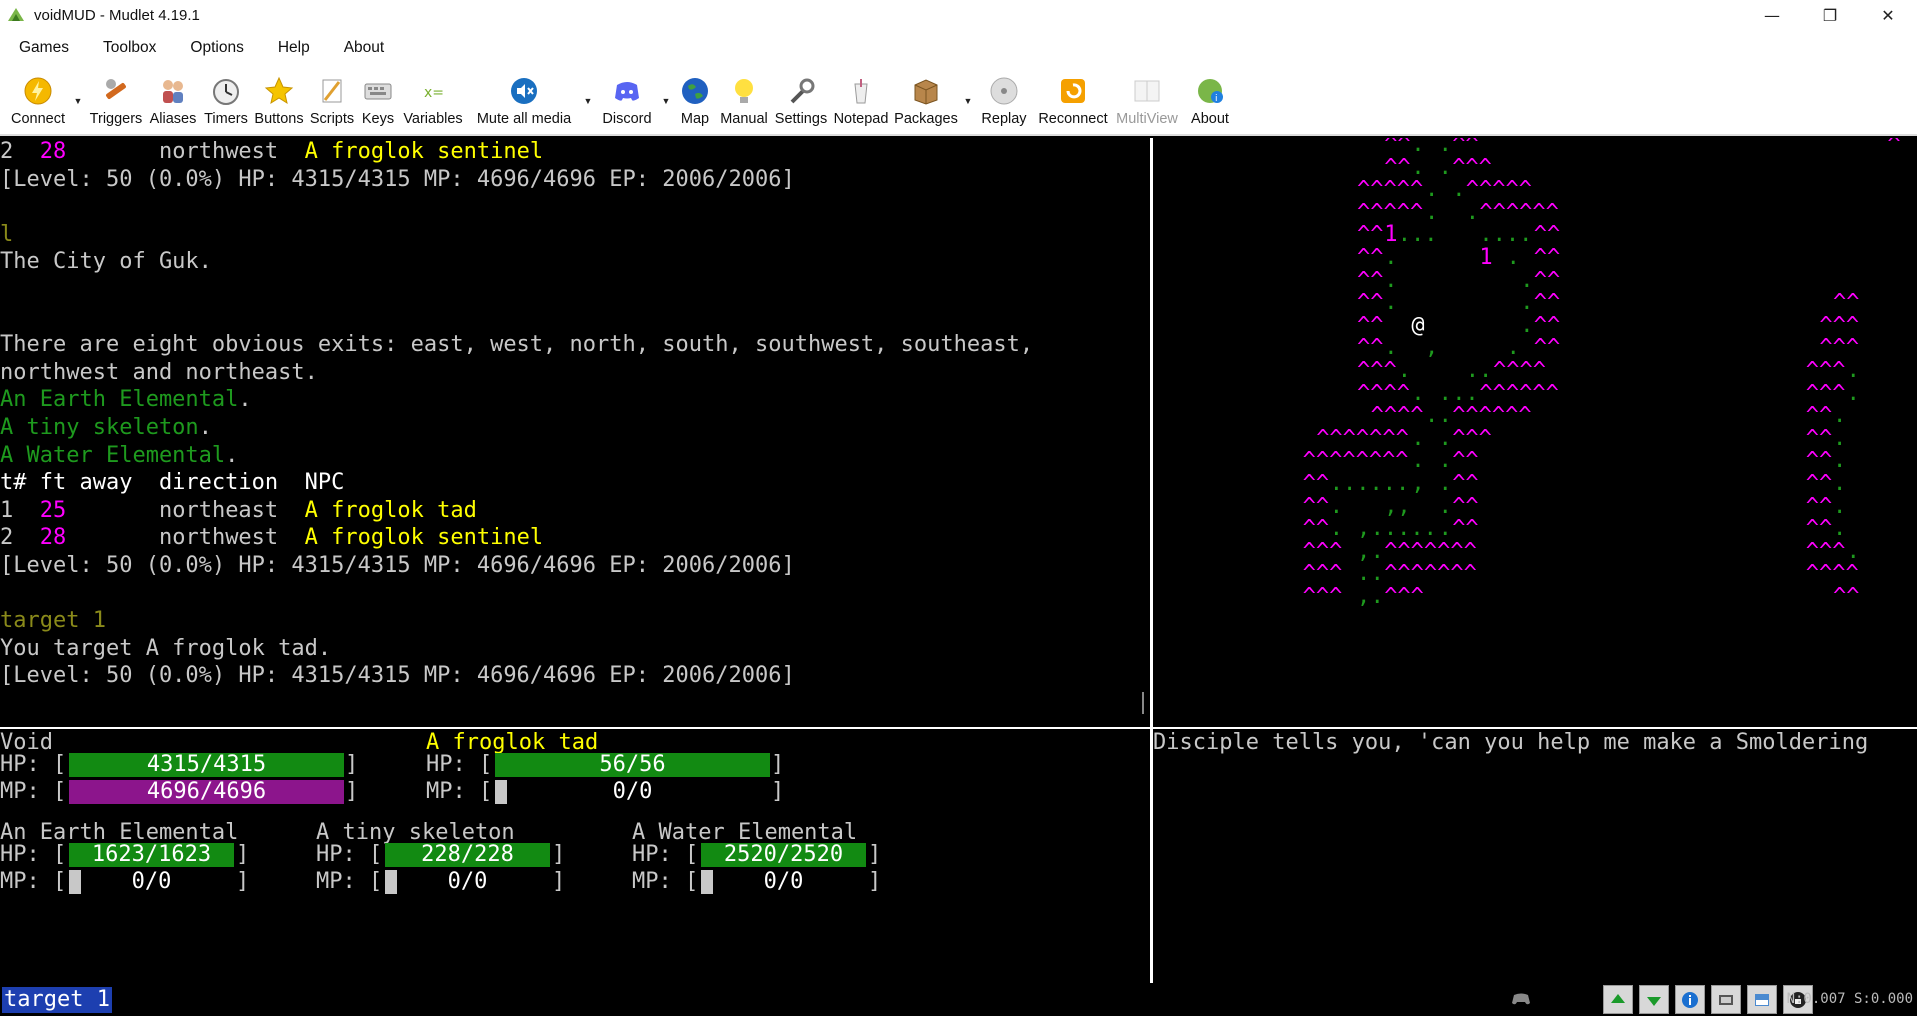  What do you see at coordinates (1147, 91) in the screenshot?
I see `multiview-icon` at bounding box center [1147, 91].